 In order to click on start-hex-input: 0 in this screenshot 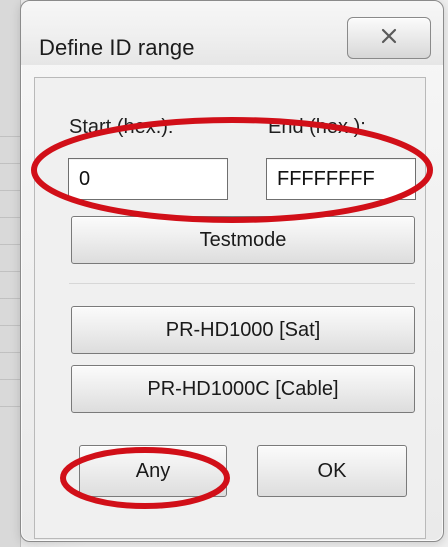, I will do `click(148, 179)`.